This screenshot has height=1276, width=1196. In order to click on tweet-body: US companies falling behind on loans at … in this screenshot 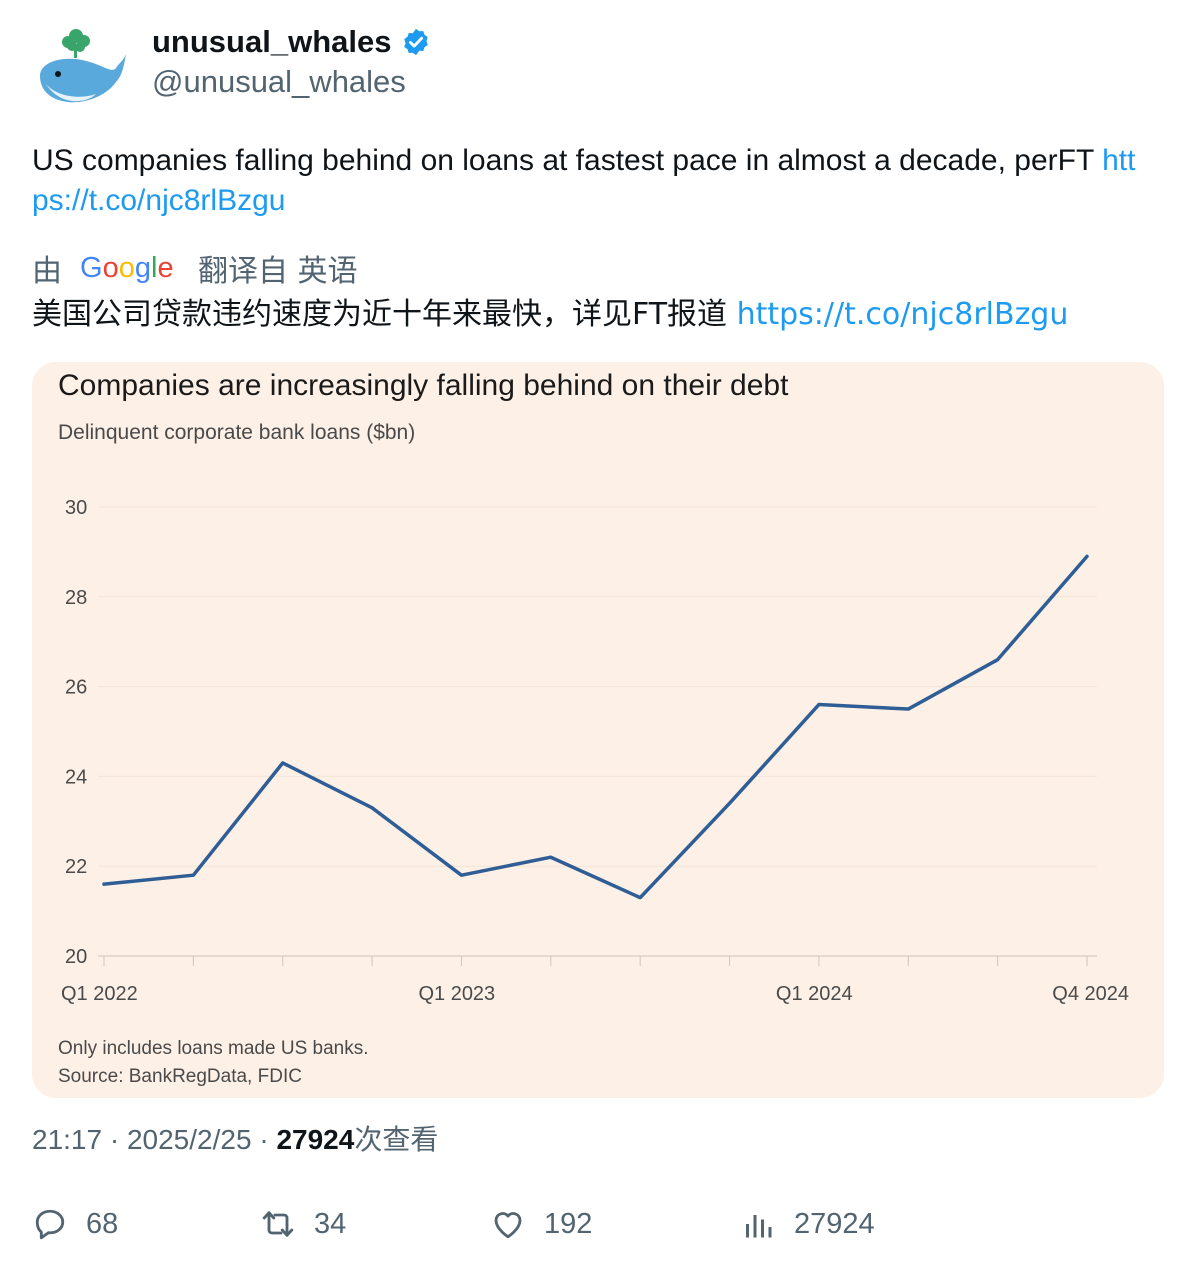, I will do `click(567, 160)`.